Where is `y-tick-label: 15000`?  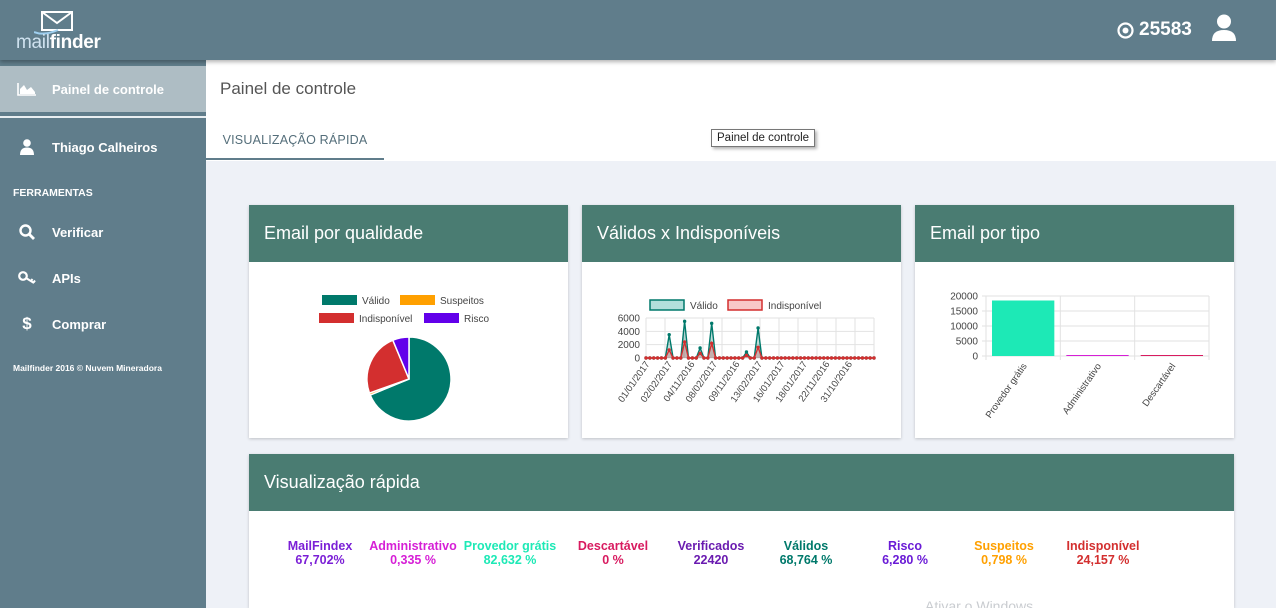
y-tick-label: 15000 is located at coordinates (964, 312).